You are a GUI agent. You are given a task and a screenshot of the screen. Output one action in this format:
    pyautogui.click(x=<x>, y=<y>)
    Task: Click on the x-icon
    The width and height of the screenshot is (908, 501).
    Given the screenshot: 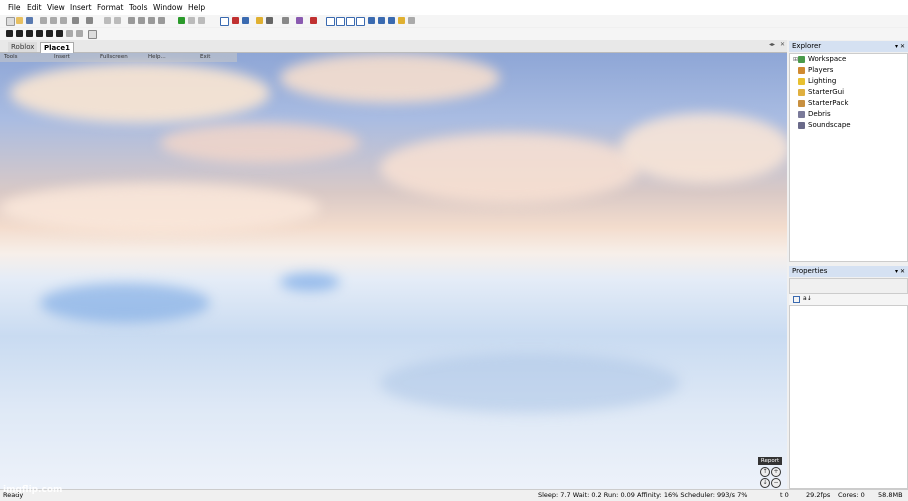 What is the action you would take?
    pyautogui.click(x=69, y=33)
    